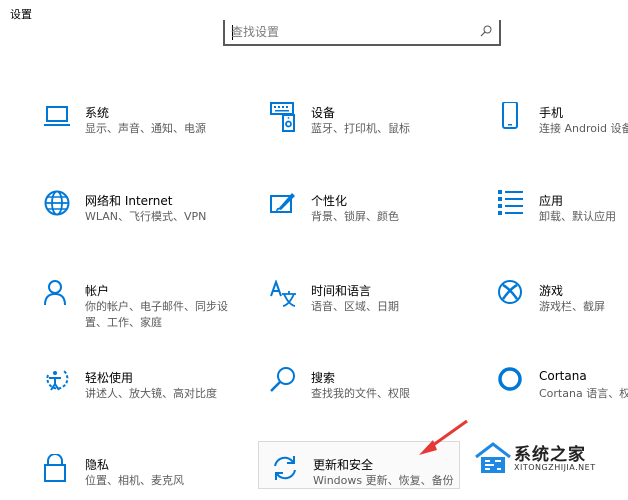 The image size is (628, 500). I want to click on person-icon, so click(59, 295).